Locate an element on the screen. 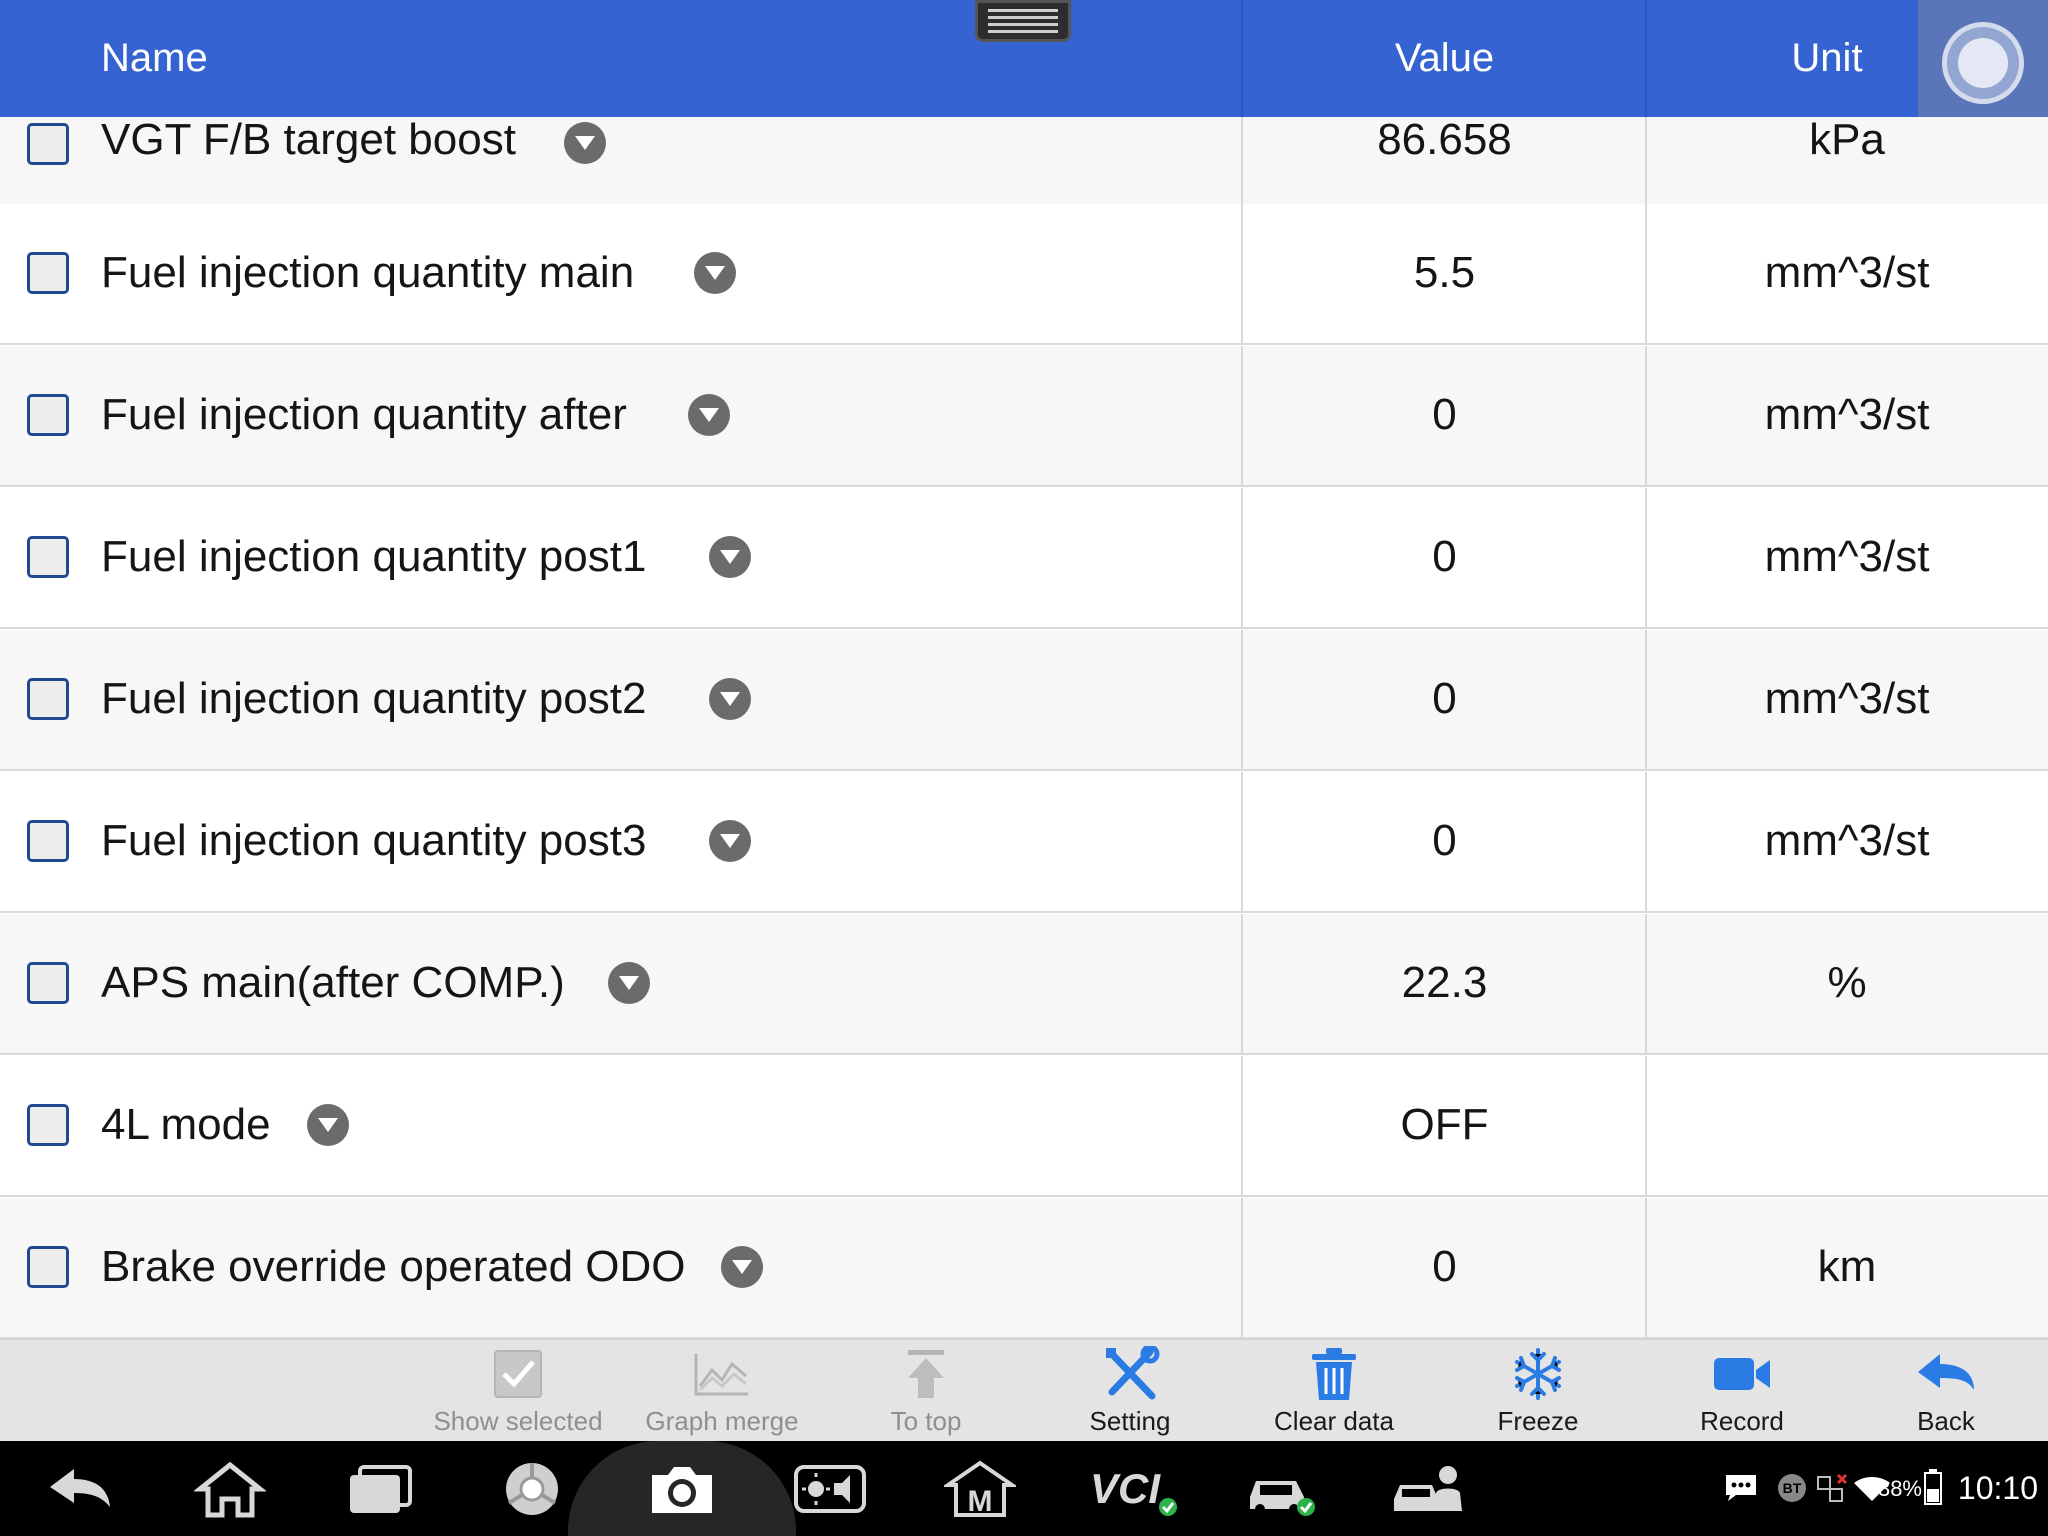  graph-icon is located at coordinates (721, 1375).